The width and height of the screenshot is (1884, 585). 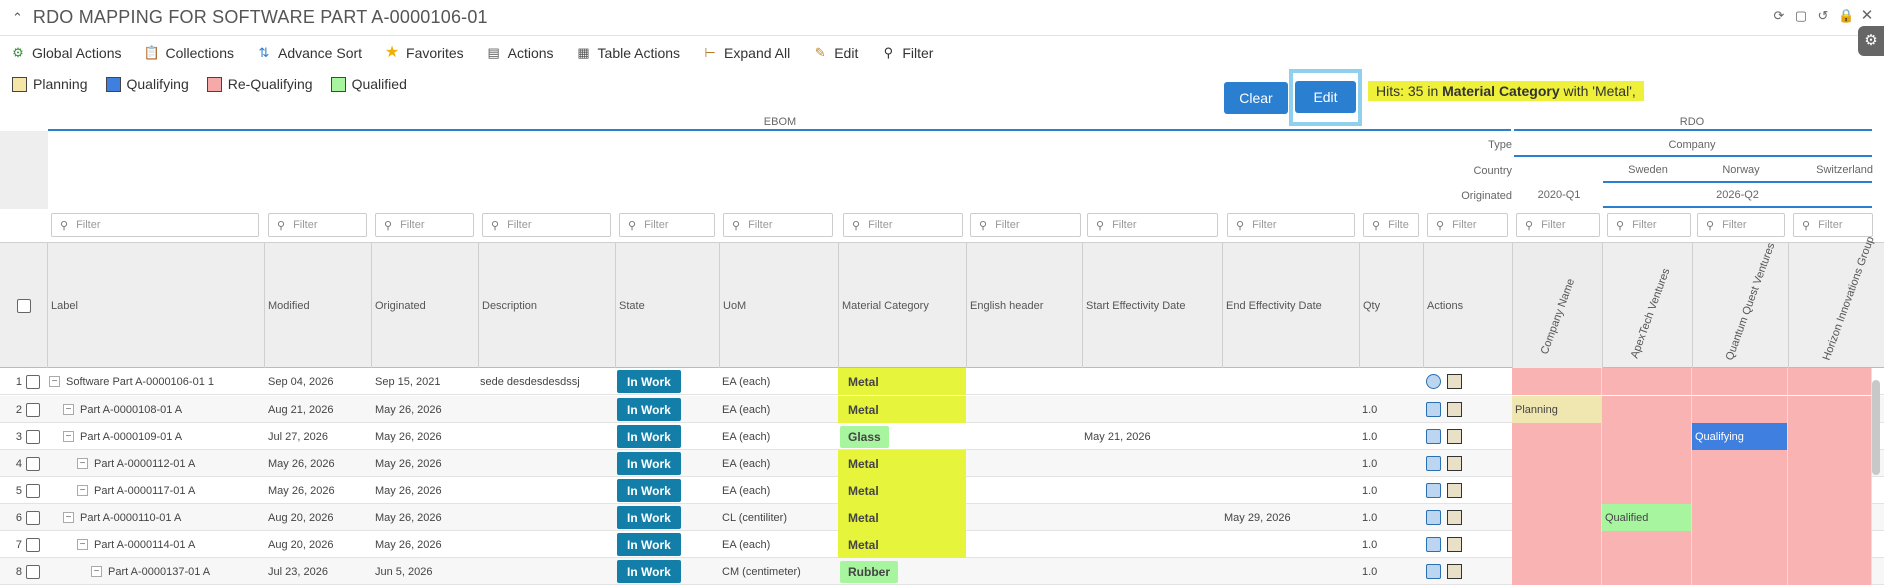 I want to click on clear-button: Clear, so click(x=1256, y=98).